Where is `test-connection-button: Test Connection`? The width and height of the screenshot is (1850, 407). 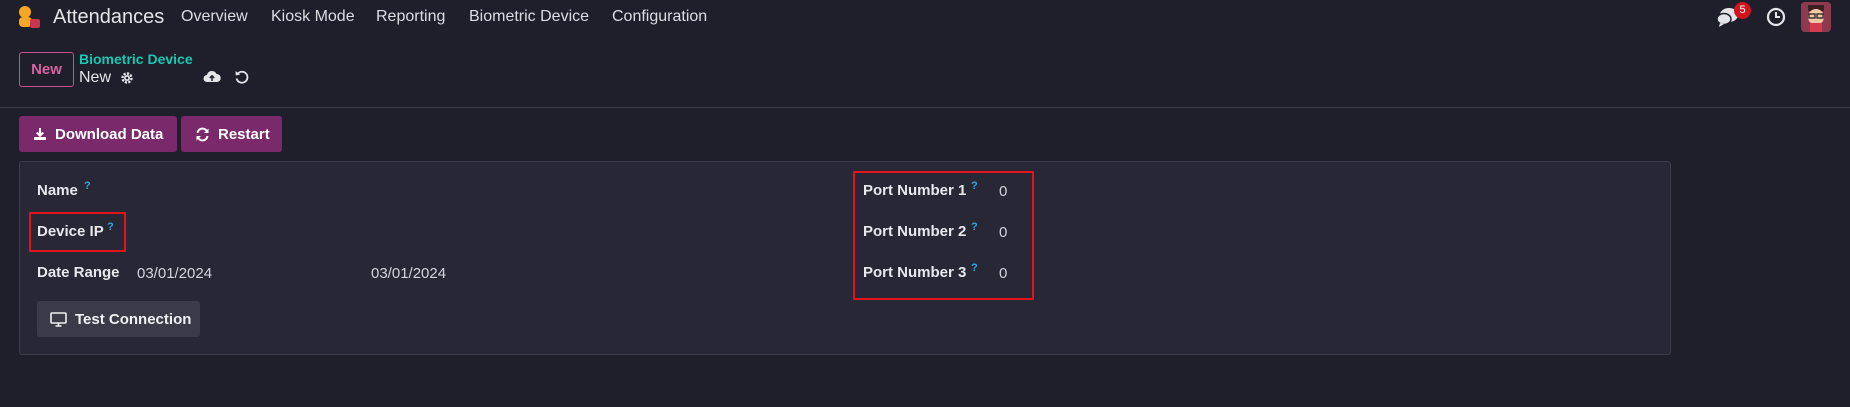
test-connection-button: Test Connection is located at coordinates (118, 319).